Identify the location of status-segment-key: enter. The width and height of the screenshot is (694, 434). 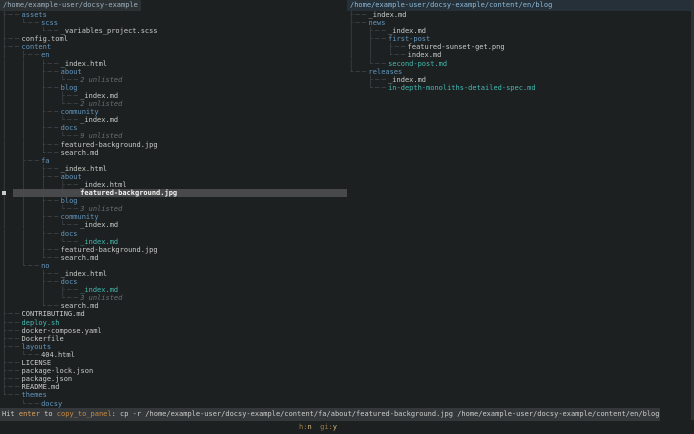
(29, 414).